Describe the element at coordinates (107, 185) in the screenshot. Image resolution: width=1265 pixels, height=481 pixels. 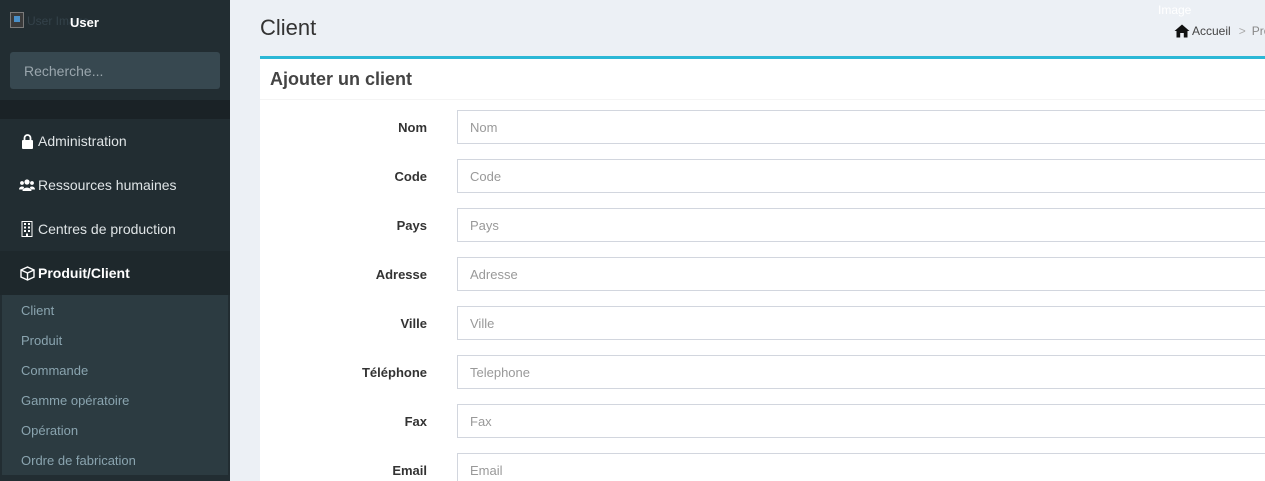
I see `sidebar-item-label: Ressources humaines` at that location.